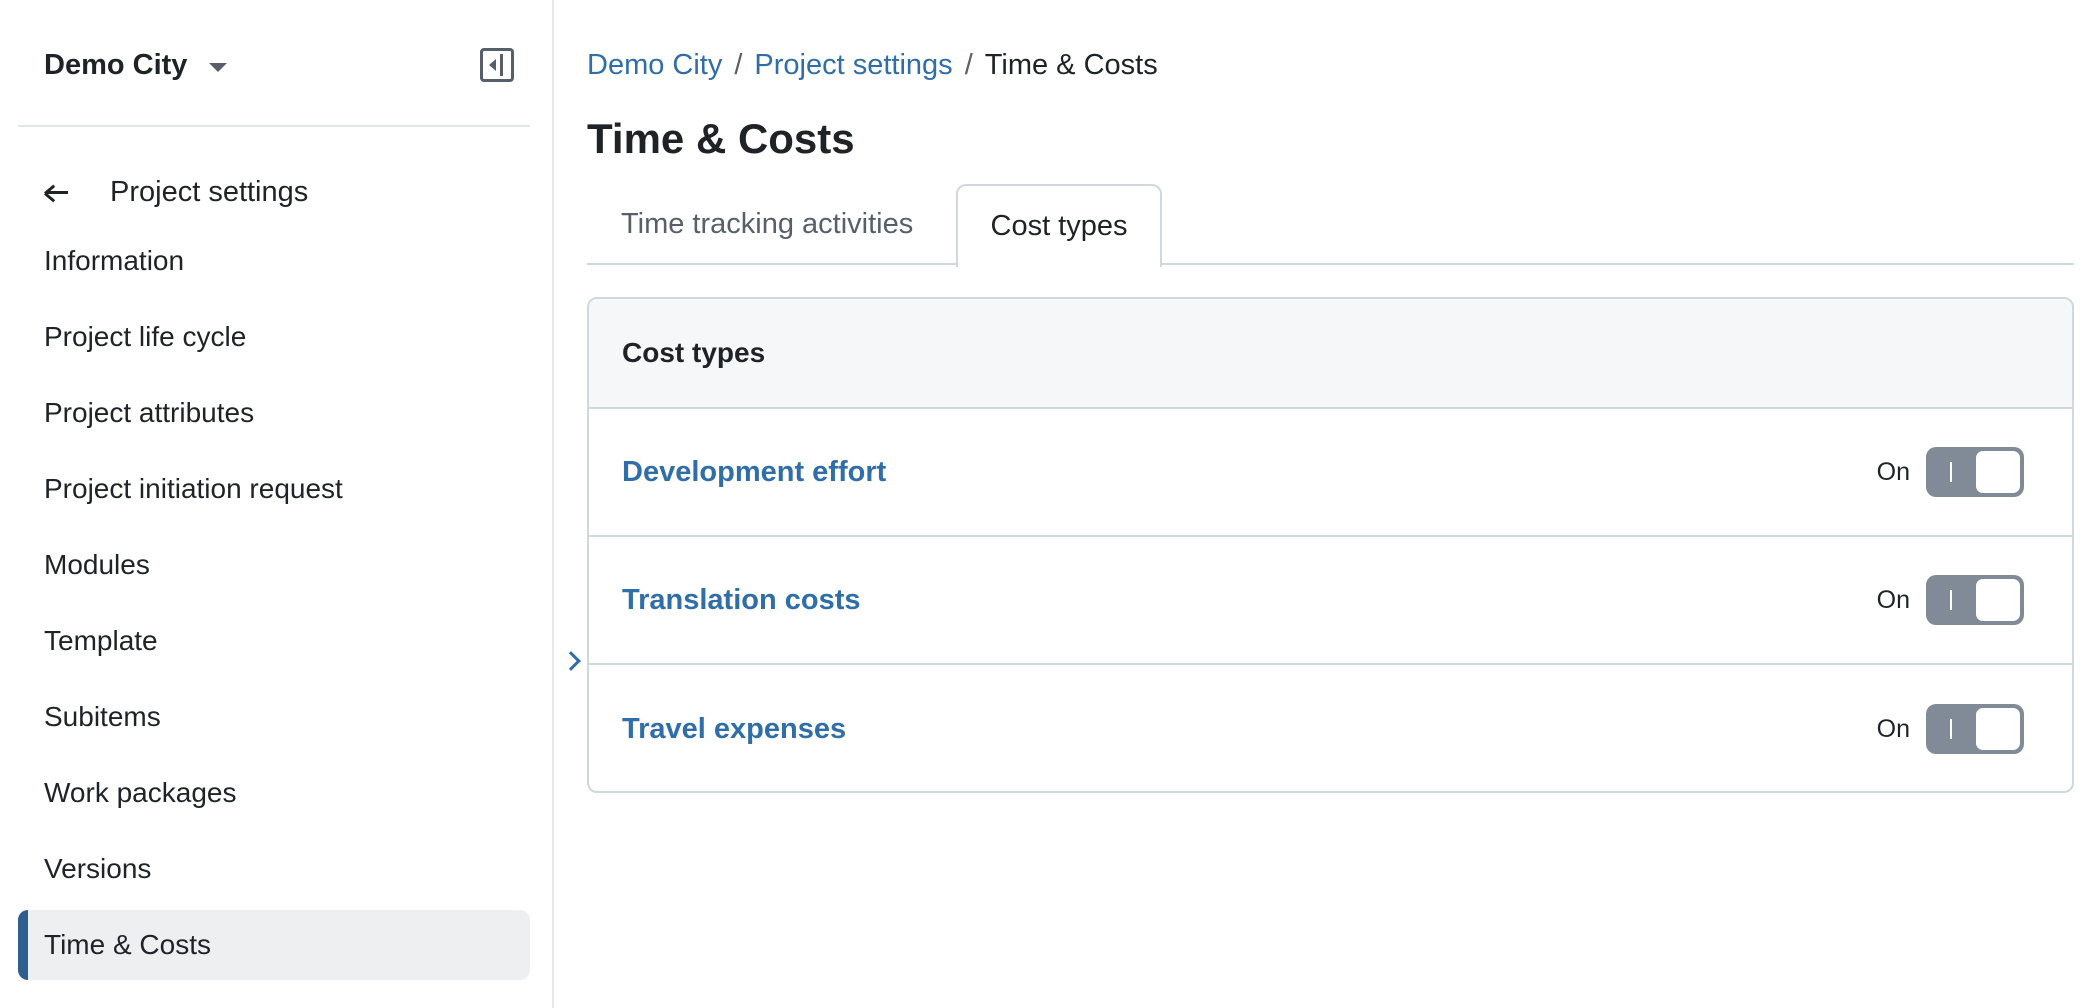 The height and width of the screenshot is (1008, 2100). Describe the element at coordinates (1059, 225) in the screenshot. I see `tab-cost-types: Cost types` at that location.